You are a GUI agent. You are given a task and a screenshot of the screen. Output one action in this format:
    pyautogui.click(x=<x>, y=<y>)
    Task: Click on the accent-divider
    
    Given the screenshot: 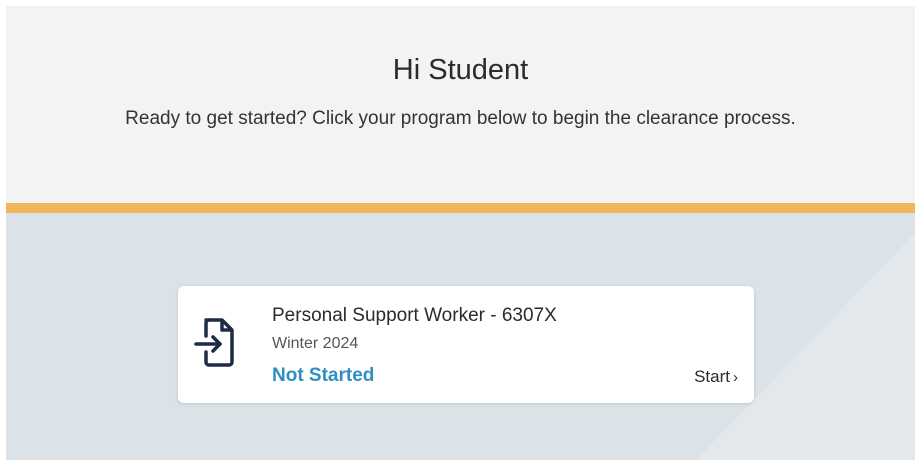 What is the action you would take?
    pyautogui.click(x=460, y=208)
    